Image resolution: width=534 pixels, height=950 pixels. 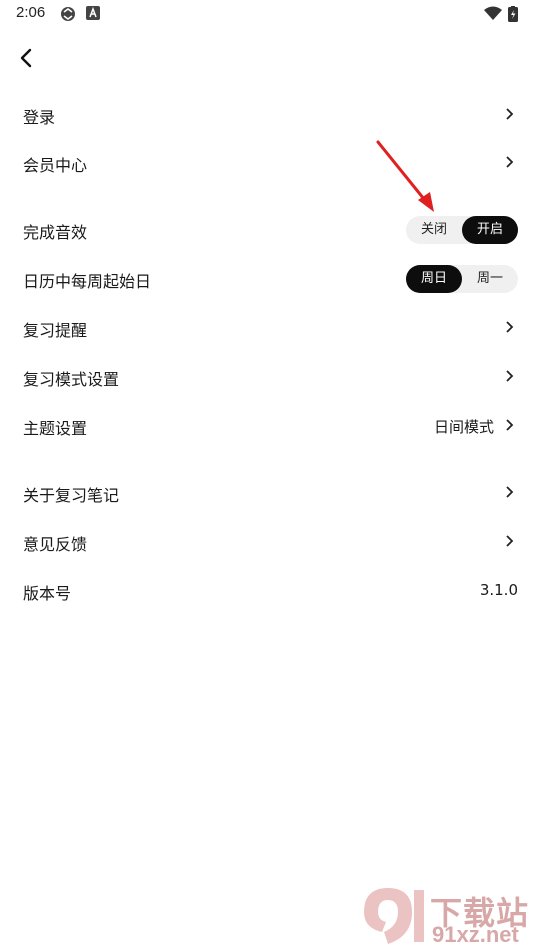 I want to click on setting-label: 会员中心, so click(x=55, y=165).